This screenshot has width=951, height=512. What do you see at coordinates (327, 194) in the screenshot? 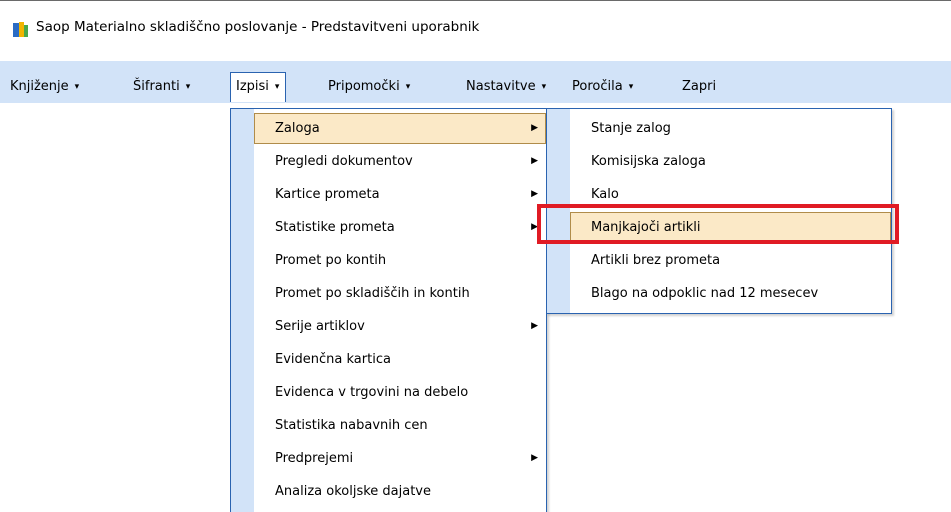
I see `menu-item-label: Kartice prometa` at bounding box center [327, 194].